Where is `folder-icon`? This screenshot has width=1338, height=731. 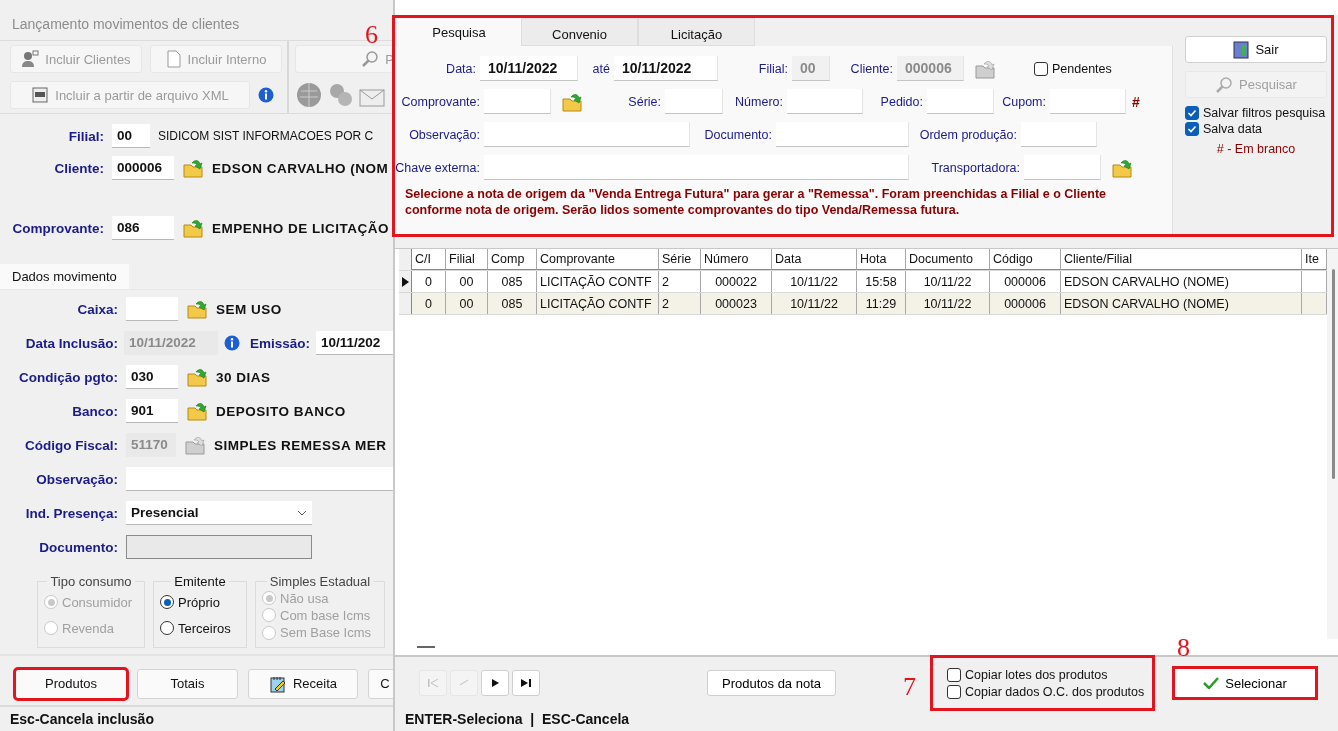 folder-icon is located at coordinates (195, 445).